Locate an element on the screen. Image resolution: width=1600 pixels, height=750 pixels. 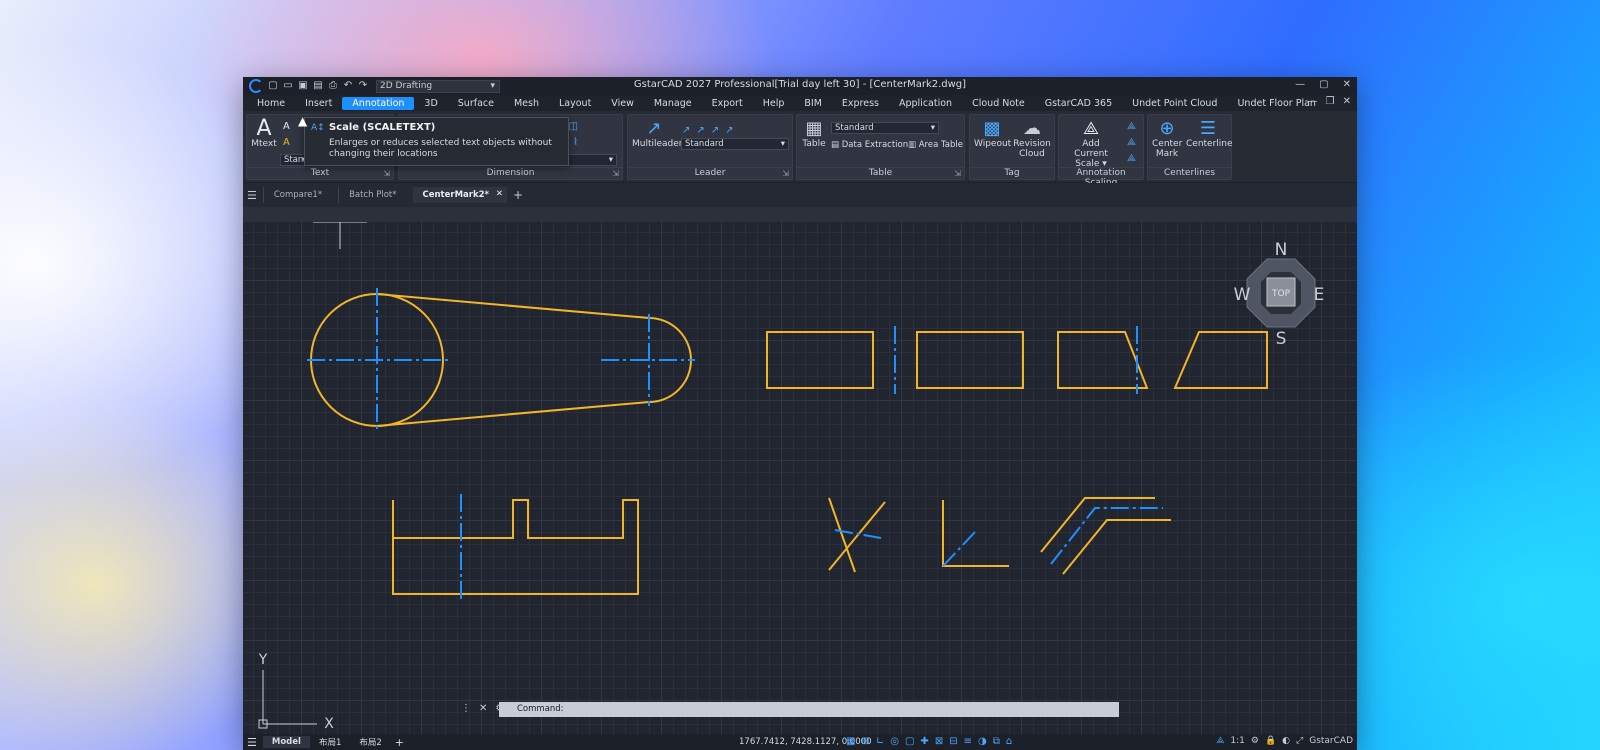
table-icon: ▦ is located at coordinates (814, 128).